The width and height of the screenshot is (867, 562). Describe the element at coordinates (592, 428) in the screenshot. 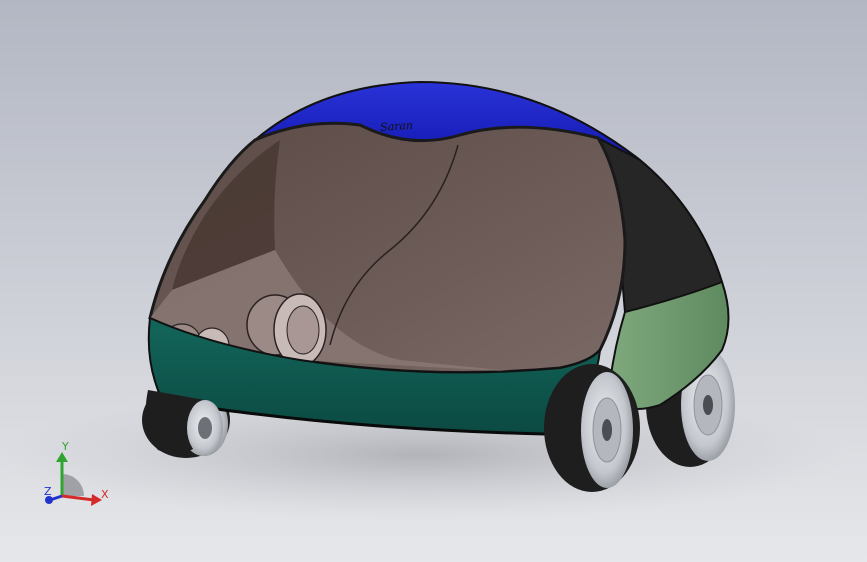

I see `front-left-wheel` at that location.